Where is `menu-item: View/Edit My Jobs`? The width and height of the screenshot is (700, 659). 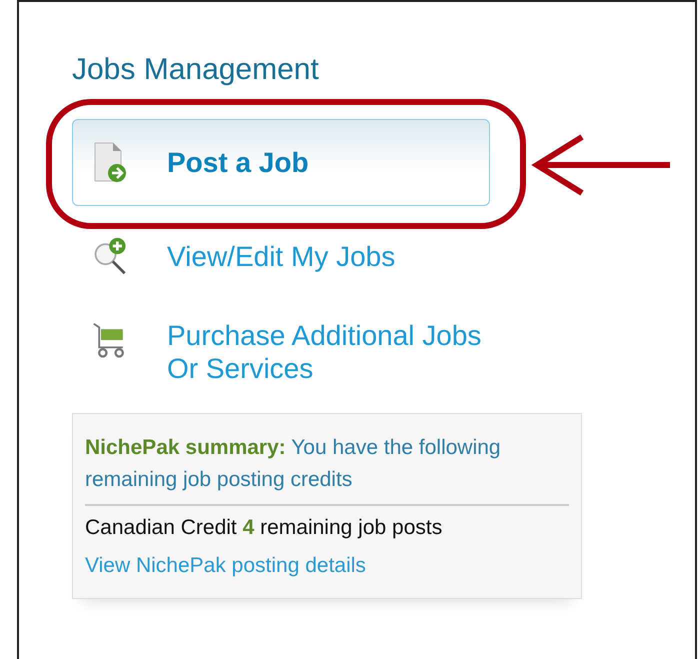
menu-item: View/Edit My Jobs is located at coordinates (281, 256).